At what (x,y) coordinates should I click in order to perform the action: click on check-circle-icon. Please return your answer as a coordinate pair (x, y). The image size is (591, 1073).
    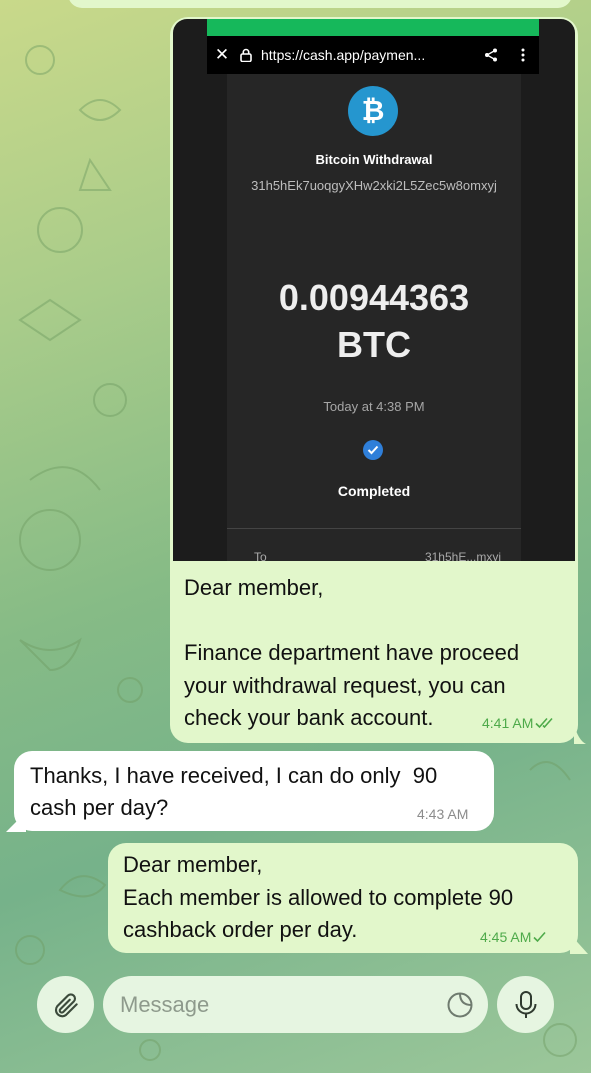
    Looking at the image, I should click on (373, 450).